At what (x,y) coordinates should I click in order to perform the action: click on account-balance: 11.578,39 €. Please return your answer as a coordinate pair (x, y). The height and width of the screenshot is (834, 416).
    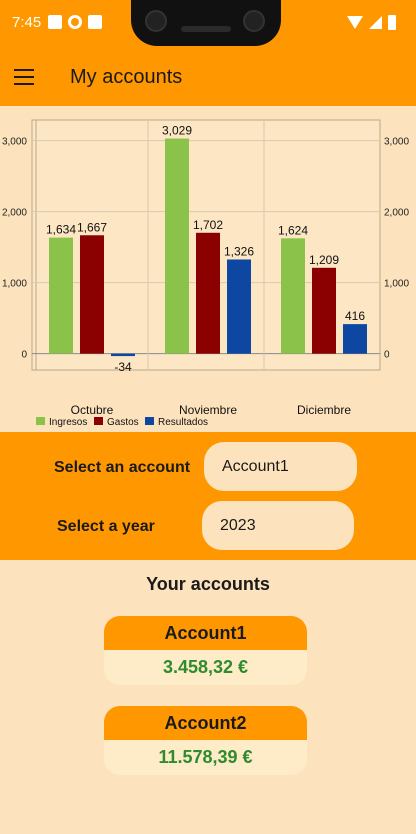
    Looking at the image, I should click on (205, 757).